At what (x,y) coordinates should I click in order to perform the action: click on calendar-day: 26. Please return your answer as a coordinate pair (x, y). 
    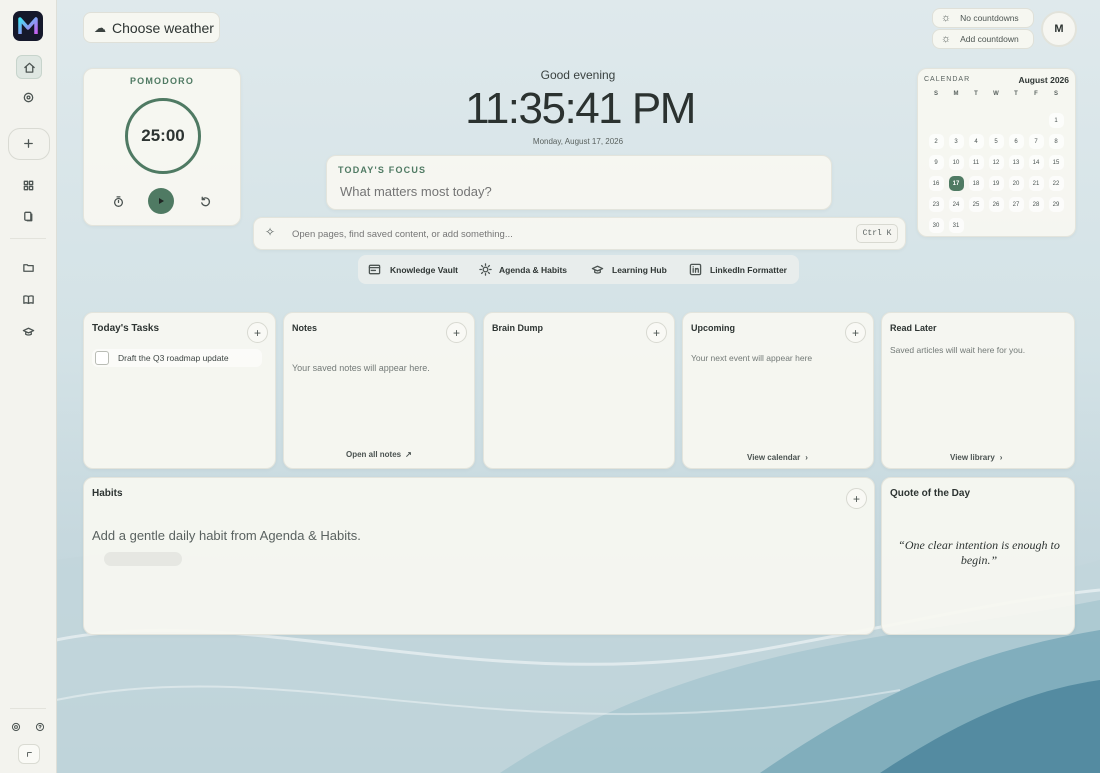
    Looking at the image, I should click on (996, 204).